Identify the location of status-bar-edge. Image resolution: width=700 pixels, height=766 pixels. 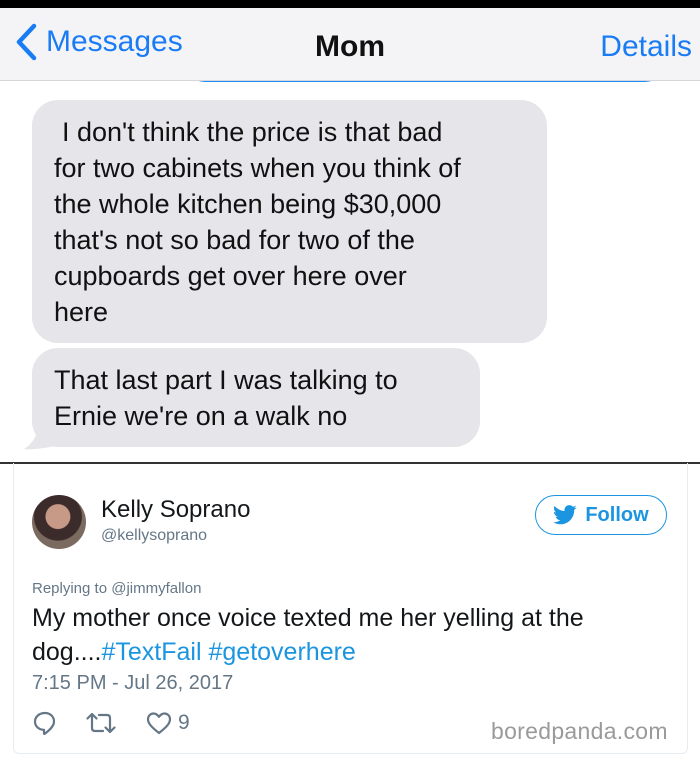
(350, 4).